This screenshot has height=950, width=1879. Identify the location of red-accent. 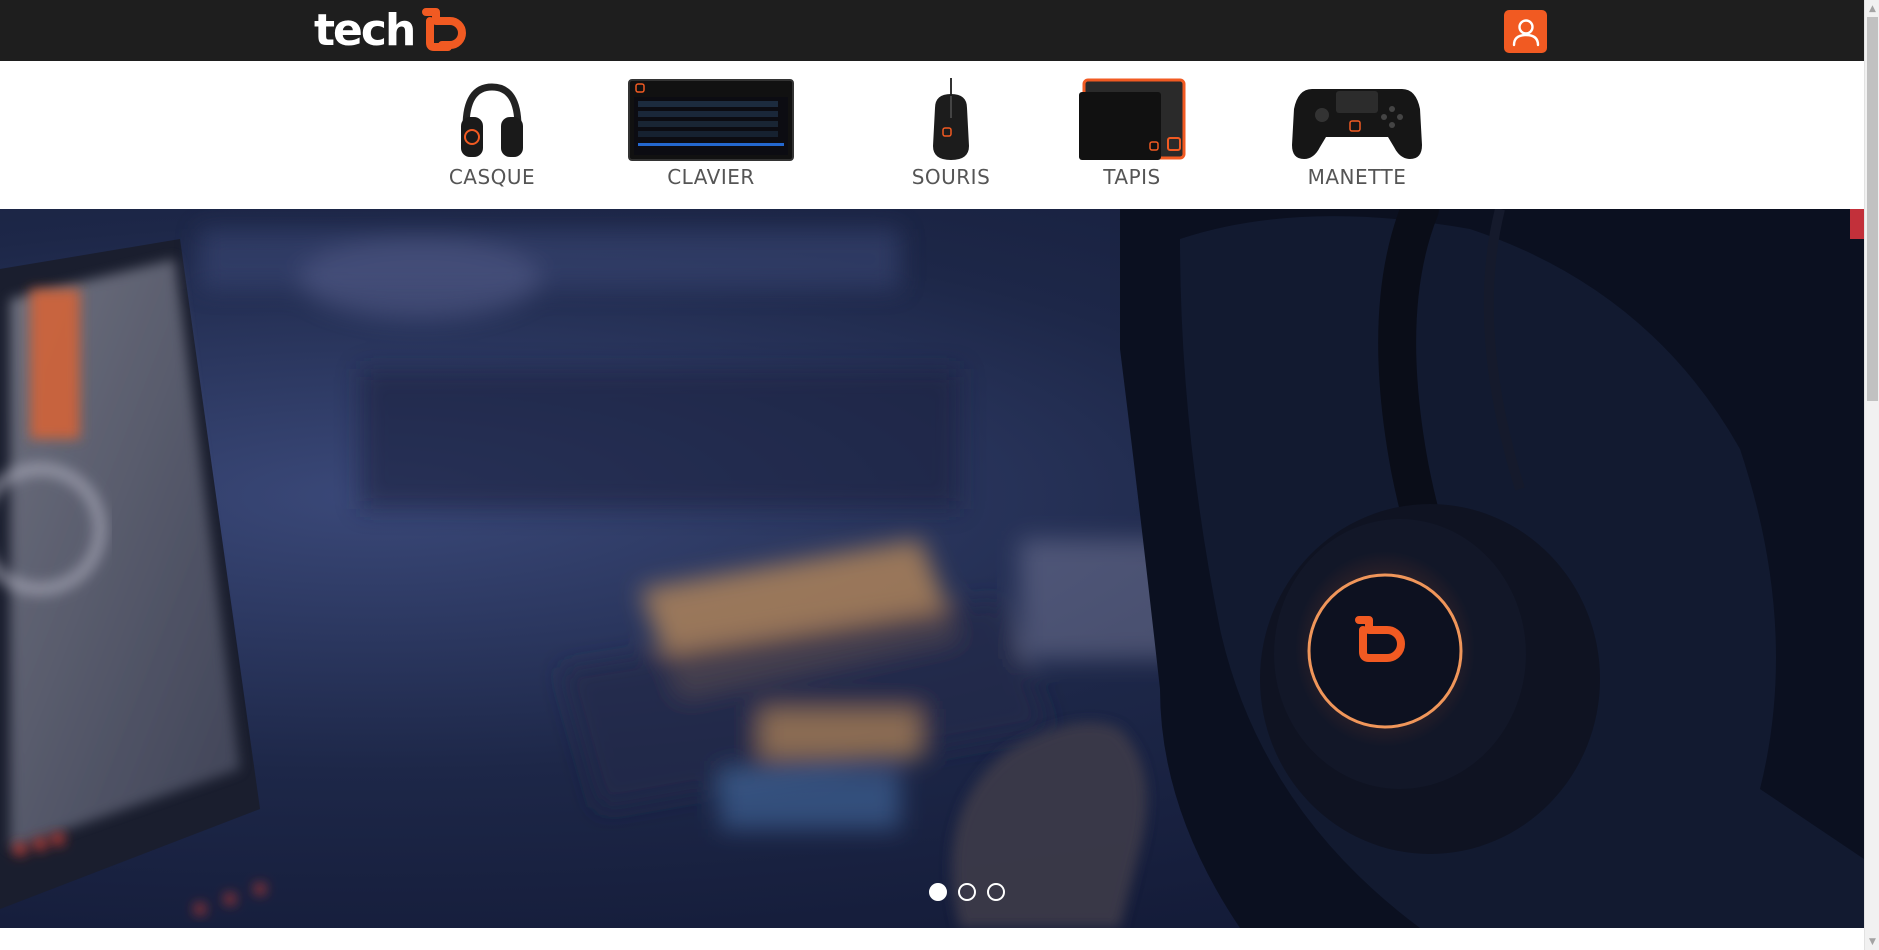
(1857, 224).